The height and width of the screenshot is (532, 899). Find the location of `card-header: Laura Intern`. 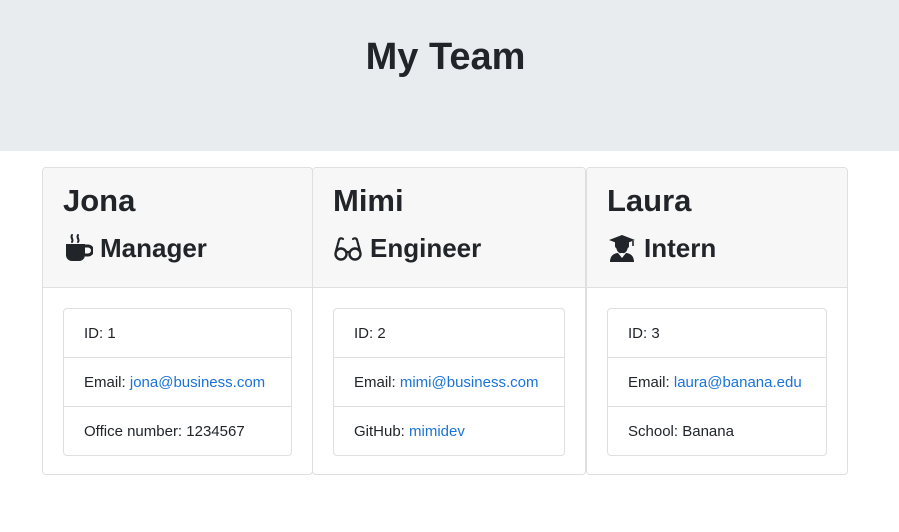

card-header: Laura Intern is located at coordinates (717, 228).